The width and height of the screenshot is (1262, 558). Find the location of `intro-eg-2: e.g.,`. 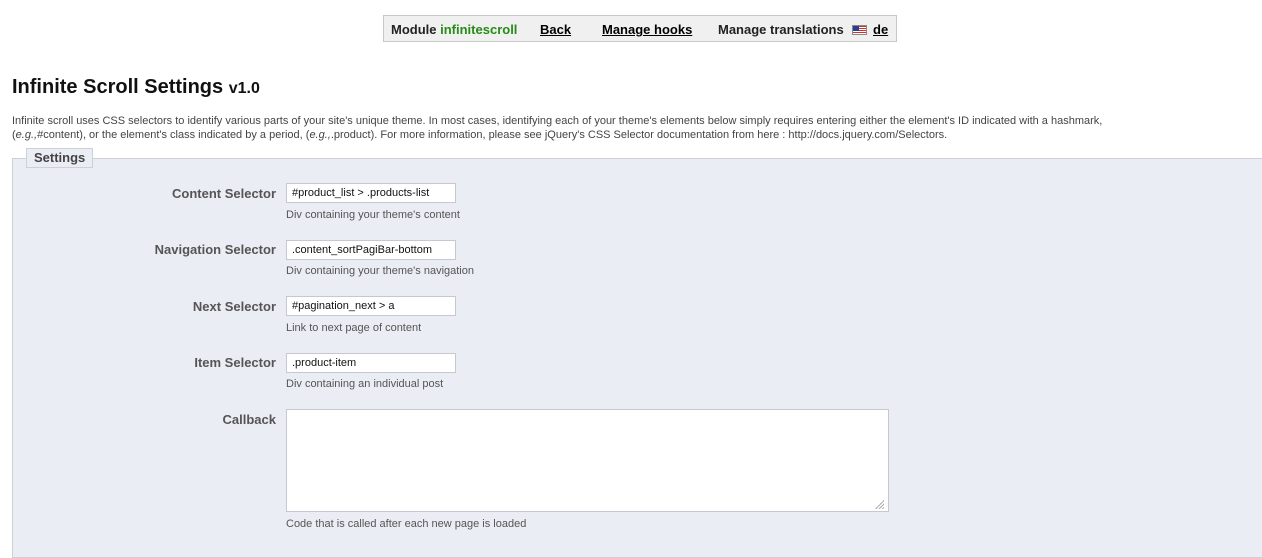

intro-eg-2: e.g., is located at coordinates (320, 135).